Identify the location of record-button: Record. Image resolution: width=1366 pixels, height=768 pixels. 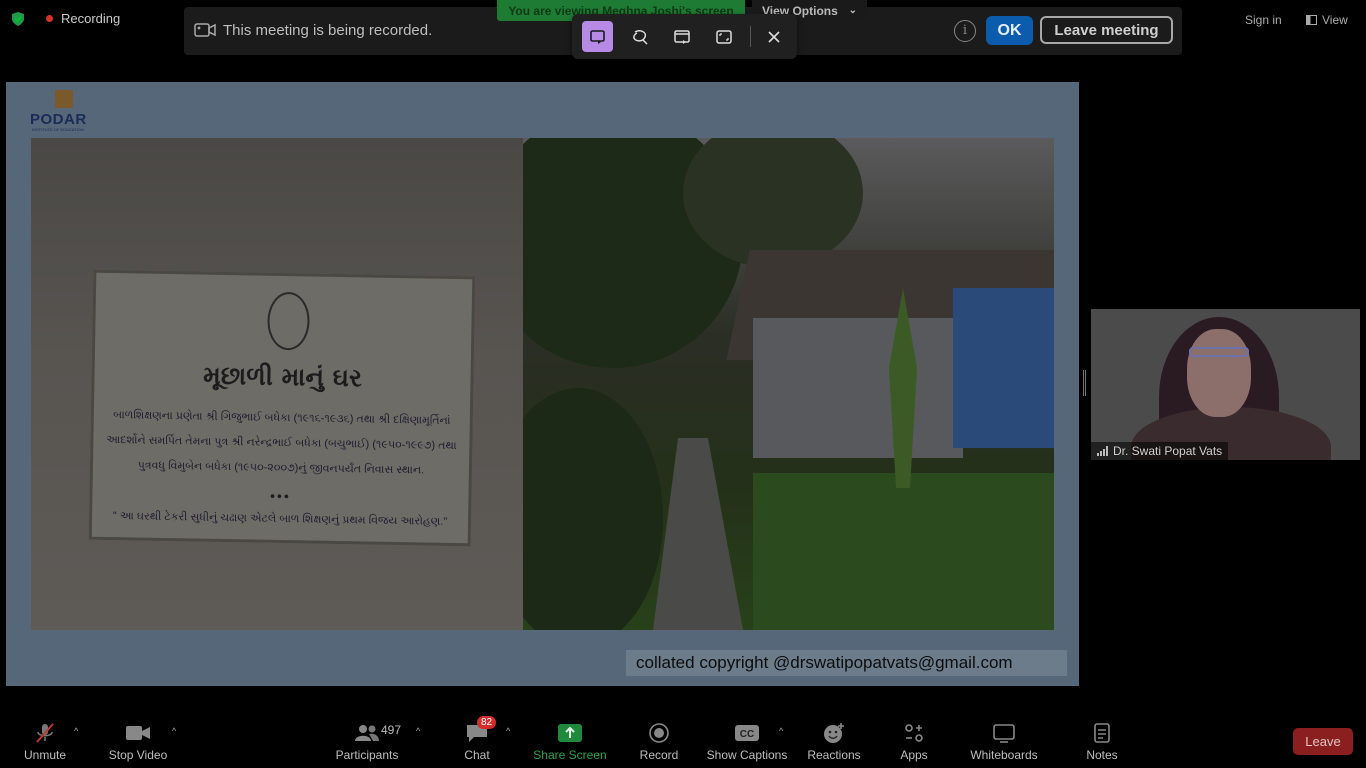
(659, 741).